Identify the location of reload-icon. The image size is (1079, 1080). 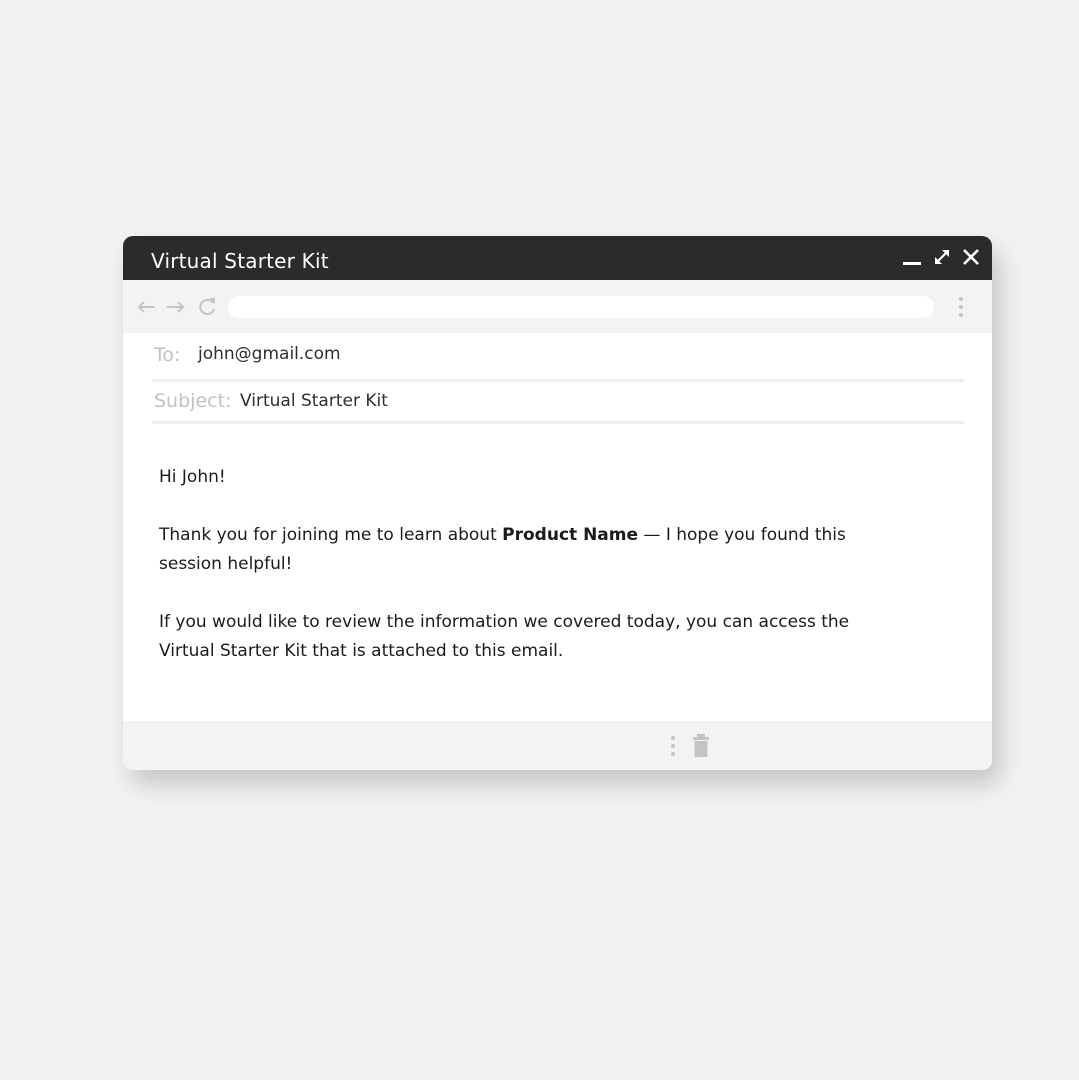
(207, 307).